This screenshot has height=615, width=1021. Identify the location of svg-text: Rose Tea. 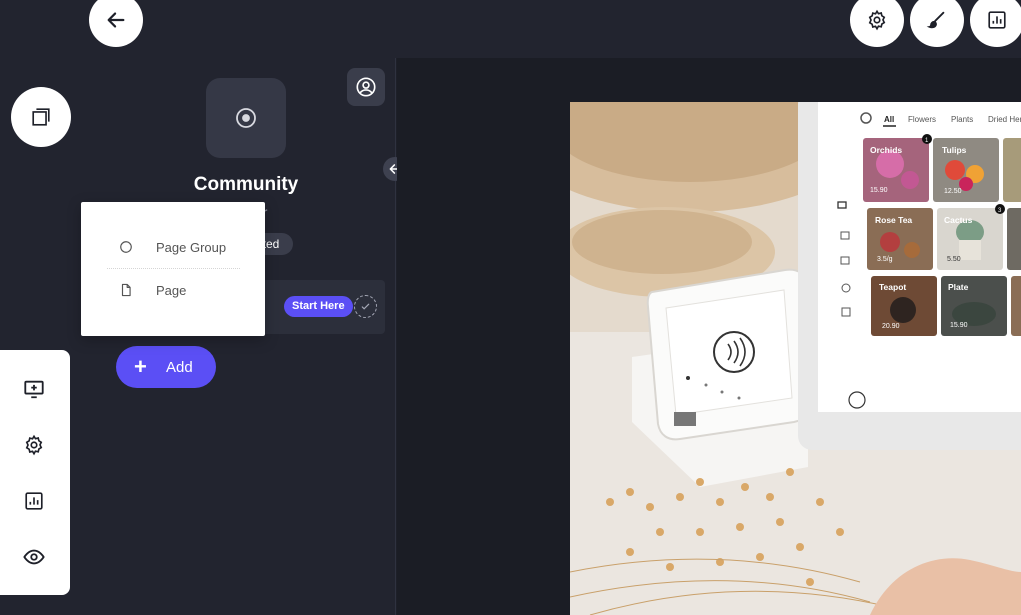
(893, 220).